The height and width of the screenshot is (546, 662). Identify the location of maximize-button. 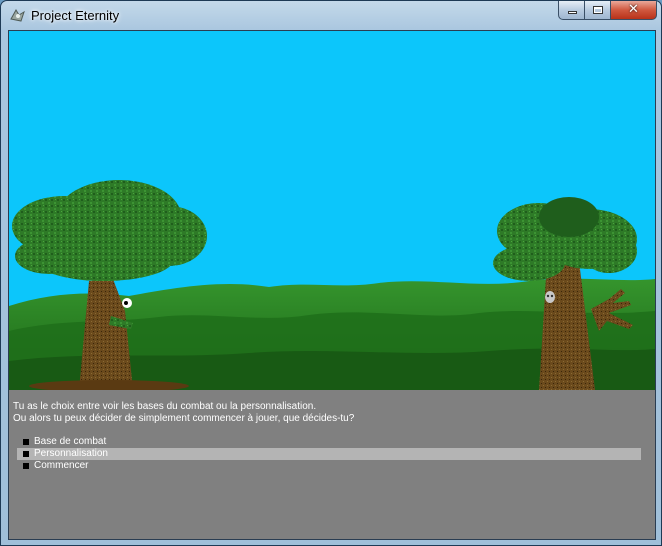
(598, 10).